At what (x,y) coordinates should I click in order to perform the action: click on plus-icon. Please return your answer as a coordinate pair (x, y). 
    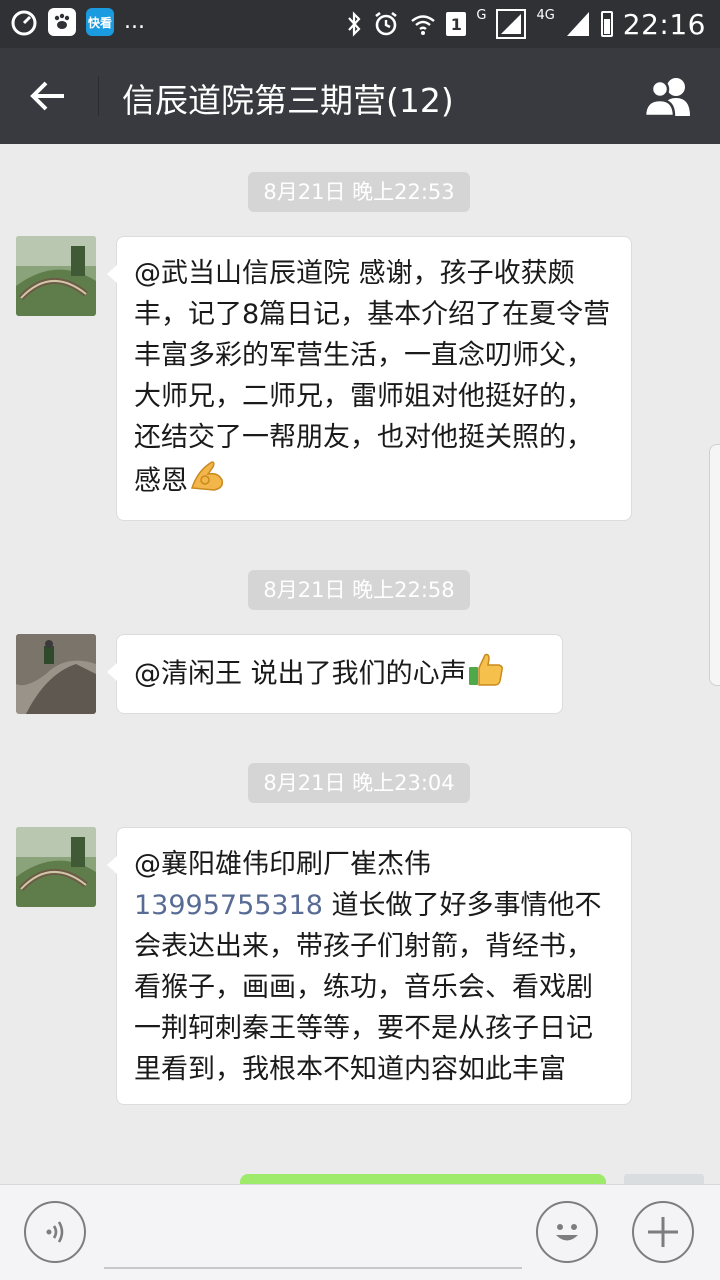
    Looking at the image, I should click on (663, 1232).